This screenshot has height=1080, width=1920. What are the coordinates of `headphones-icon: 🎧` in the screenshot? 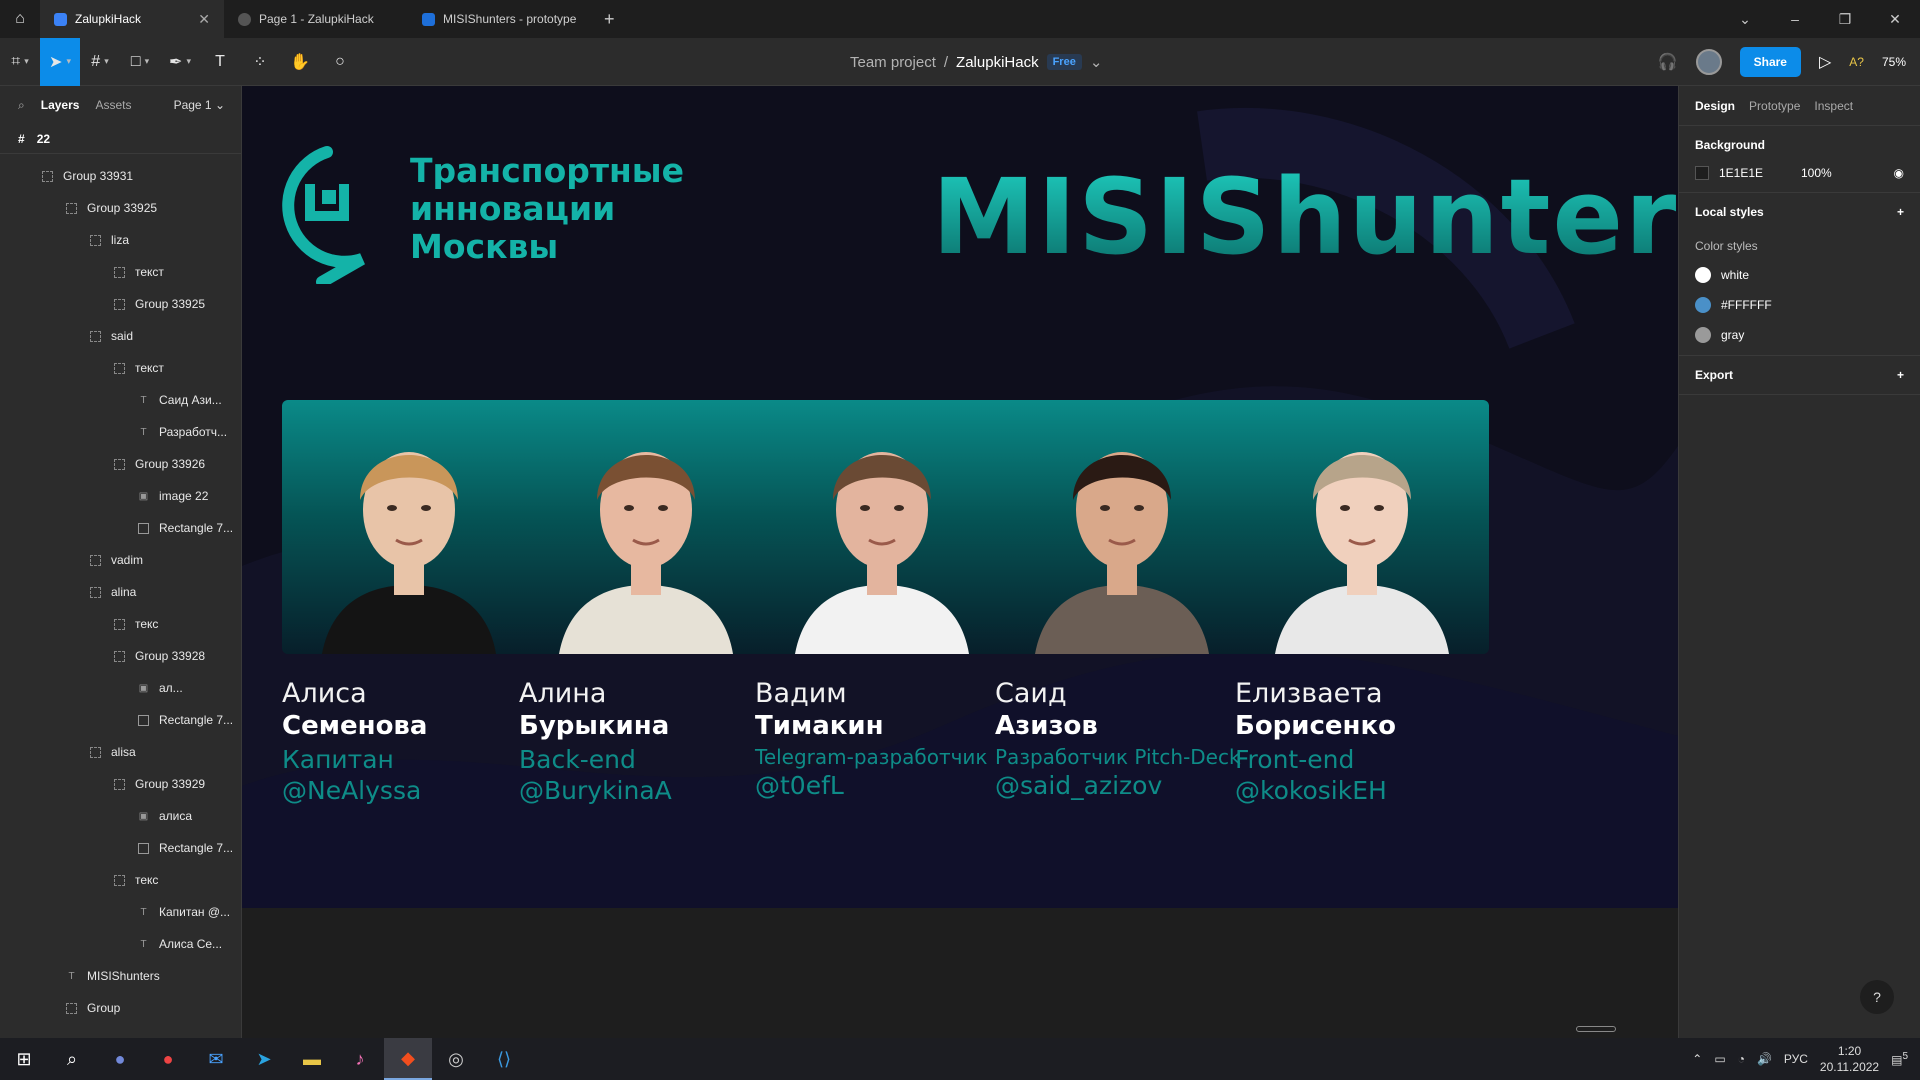 It's located at (1668, 62).